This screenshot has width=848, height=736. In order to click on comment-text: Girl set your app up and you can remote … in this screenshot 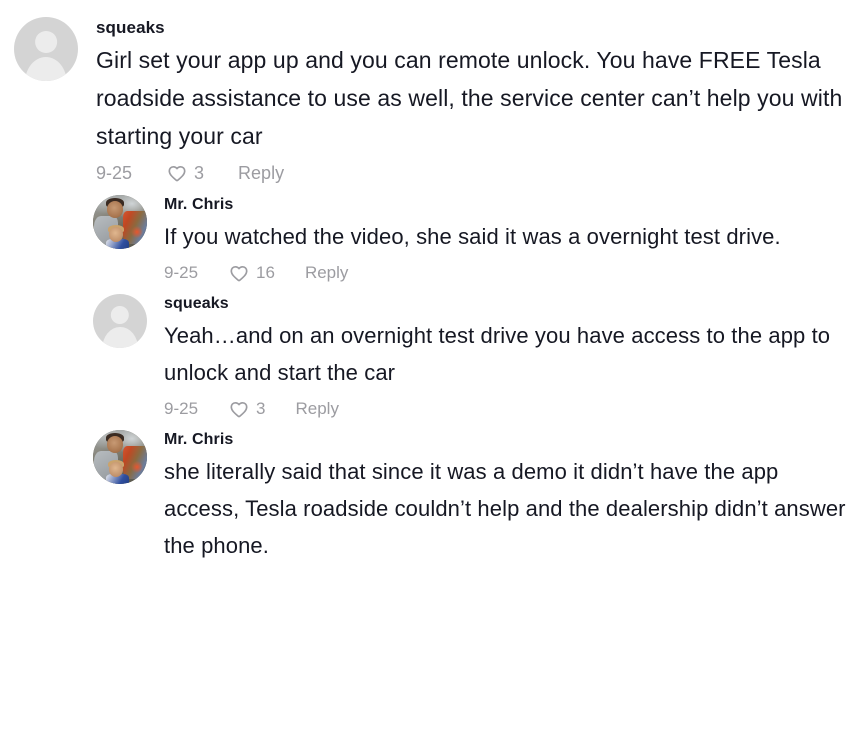, I will do `click(469, 98)`.